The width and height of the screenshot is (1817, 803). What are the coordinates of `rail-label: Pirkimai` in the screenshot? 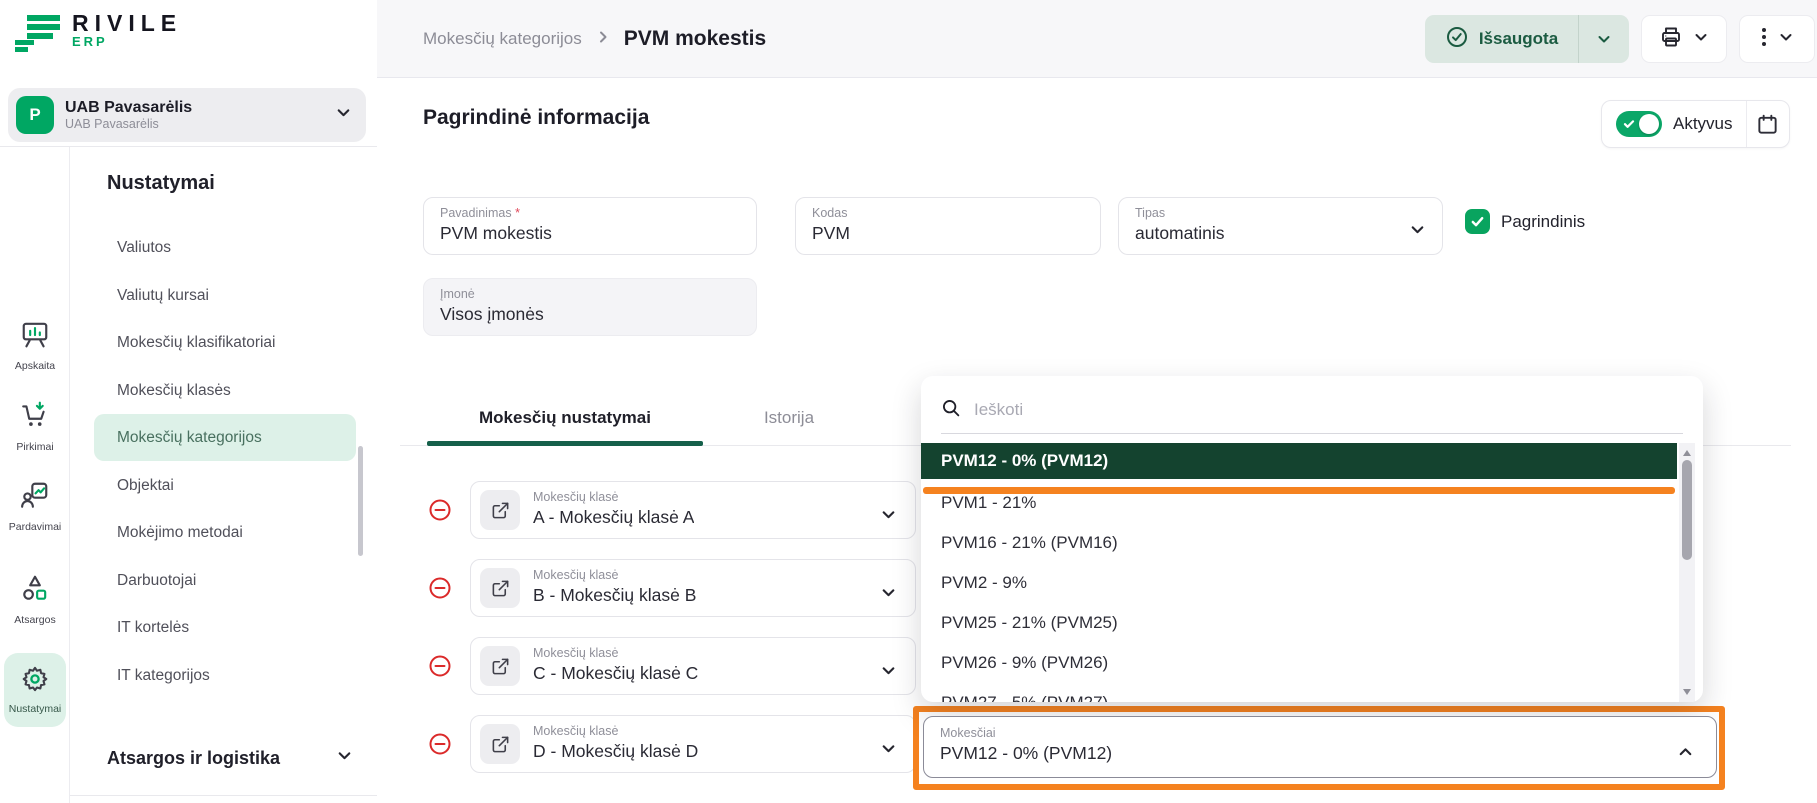 It's located at (35, 447).